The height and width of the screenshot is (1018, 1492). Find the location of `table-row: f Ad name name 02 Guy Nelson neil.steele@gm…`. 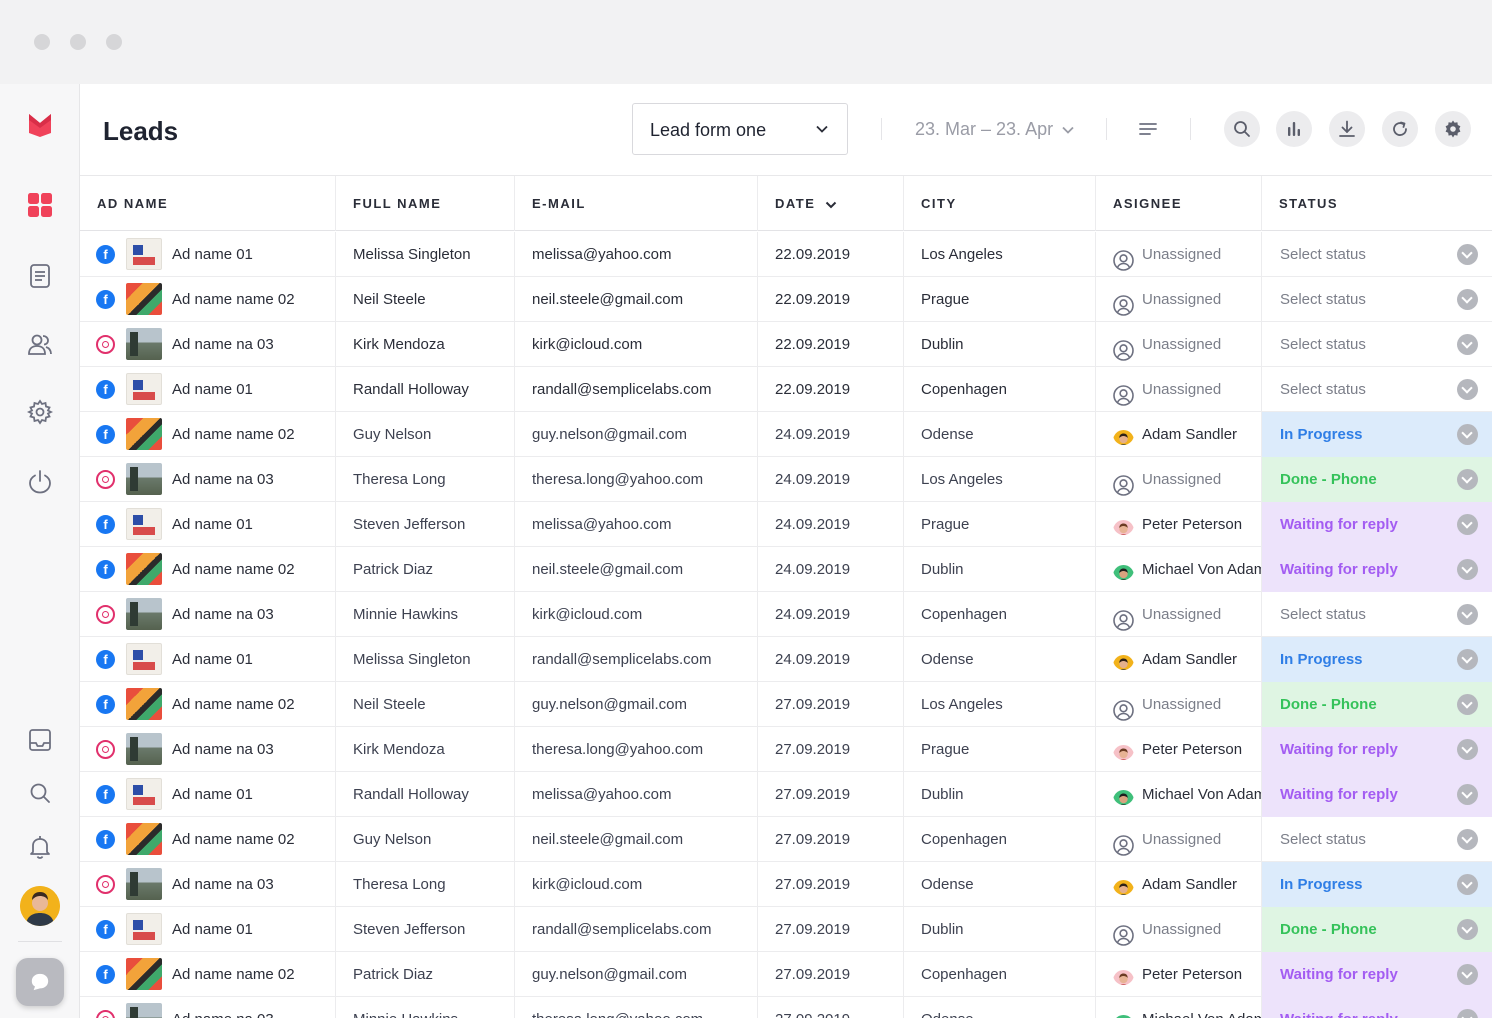

table-row: f Ad name name 02 Guy Nelson neil.steele@gm… is located at coordinates (786, 839).